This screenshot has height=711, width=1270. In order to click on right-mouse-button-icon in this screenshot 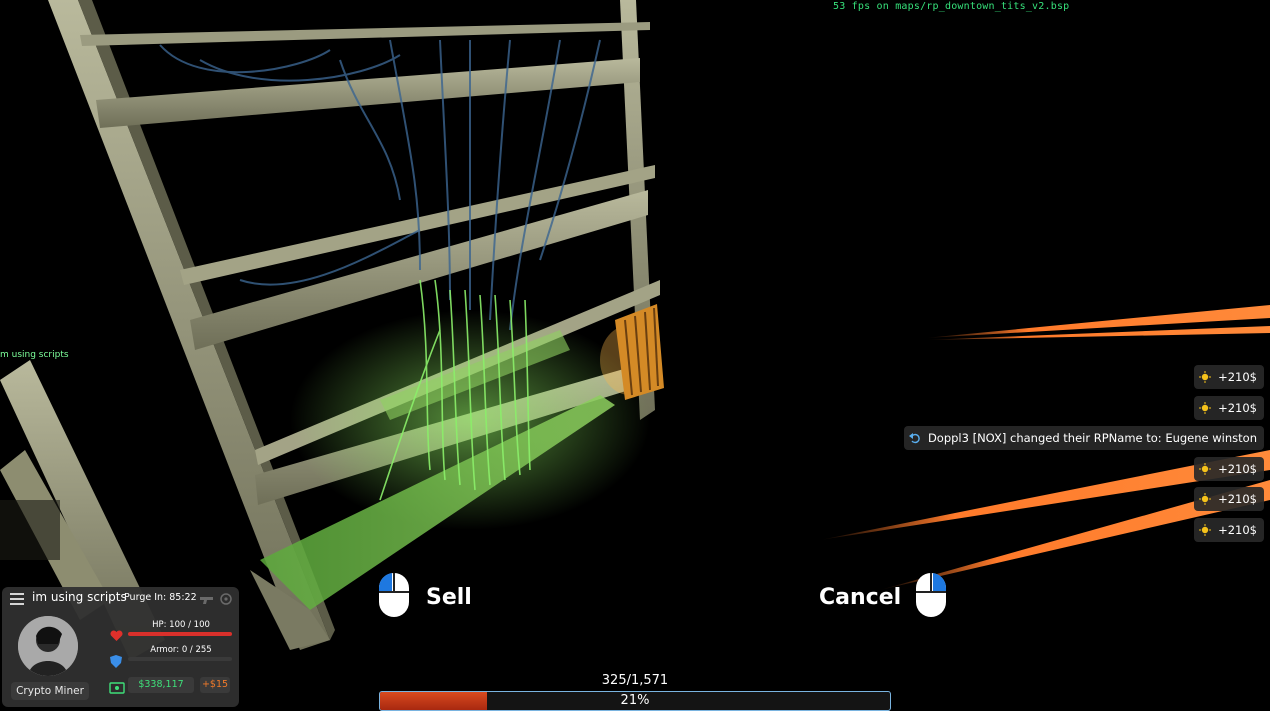, I will do `click(931, 597)`.